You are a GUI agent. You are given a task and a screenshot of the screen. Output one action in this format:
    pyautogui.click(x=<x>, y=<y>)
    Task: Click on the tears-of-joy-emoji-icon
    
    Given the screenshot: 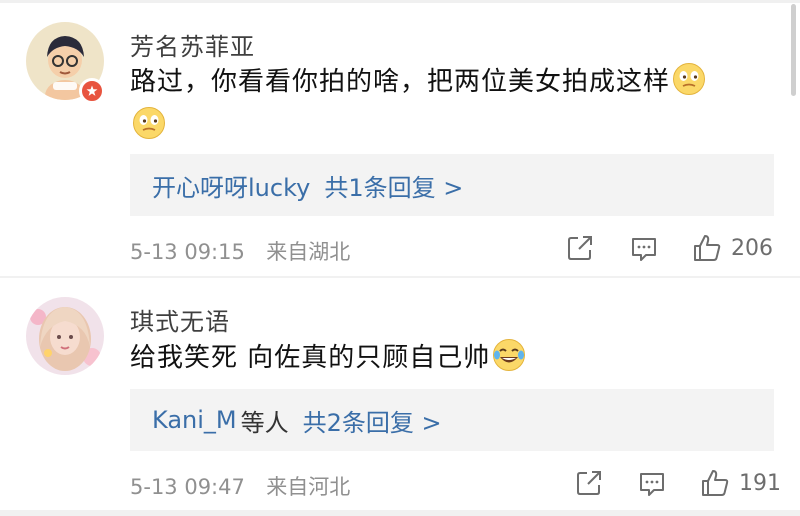 What is the action you would take?
    pyautogui.click(x=509, y=355)
    